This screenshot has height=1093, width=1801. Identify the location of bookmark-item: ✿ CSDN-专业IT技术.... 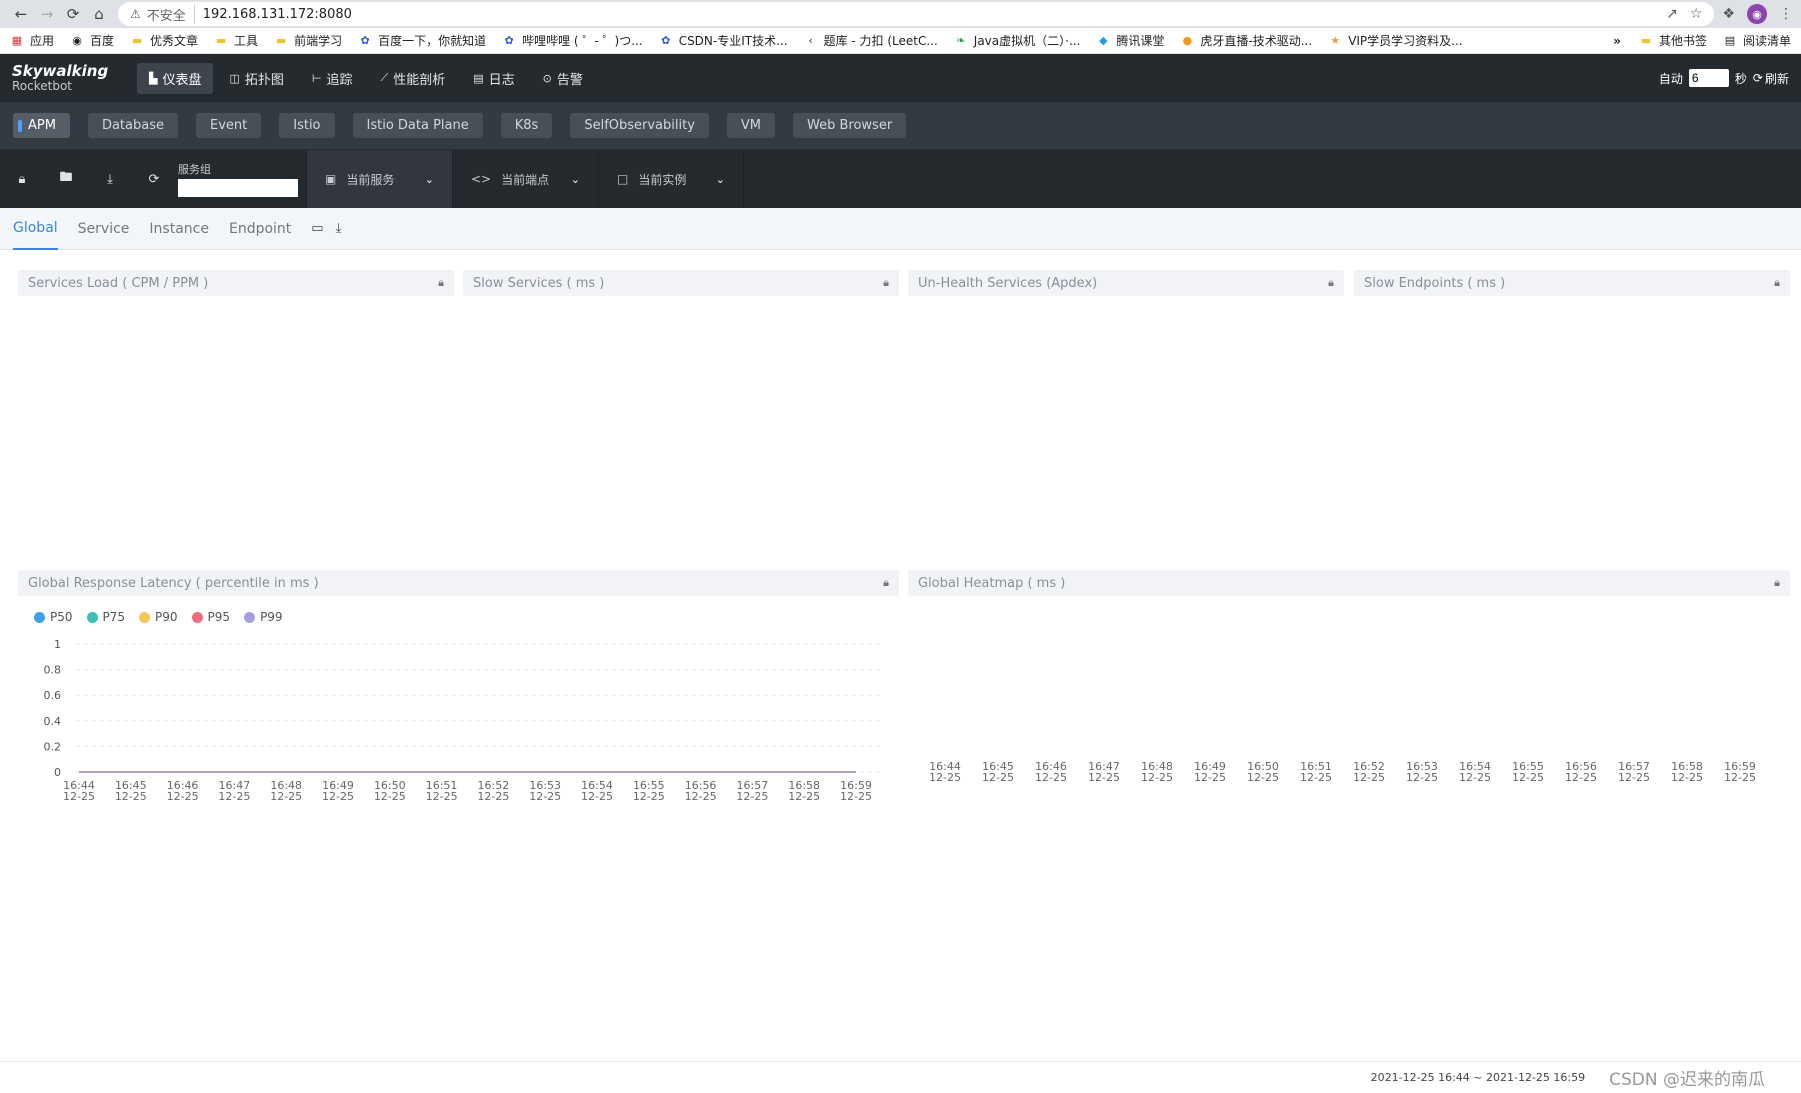
(723, 40).